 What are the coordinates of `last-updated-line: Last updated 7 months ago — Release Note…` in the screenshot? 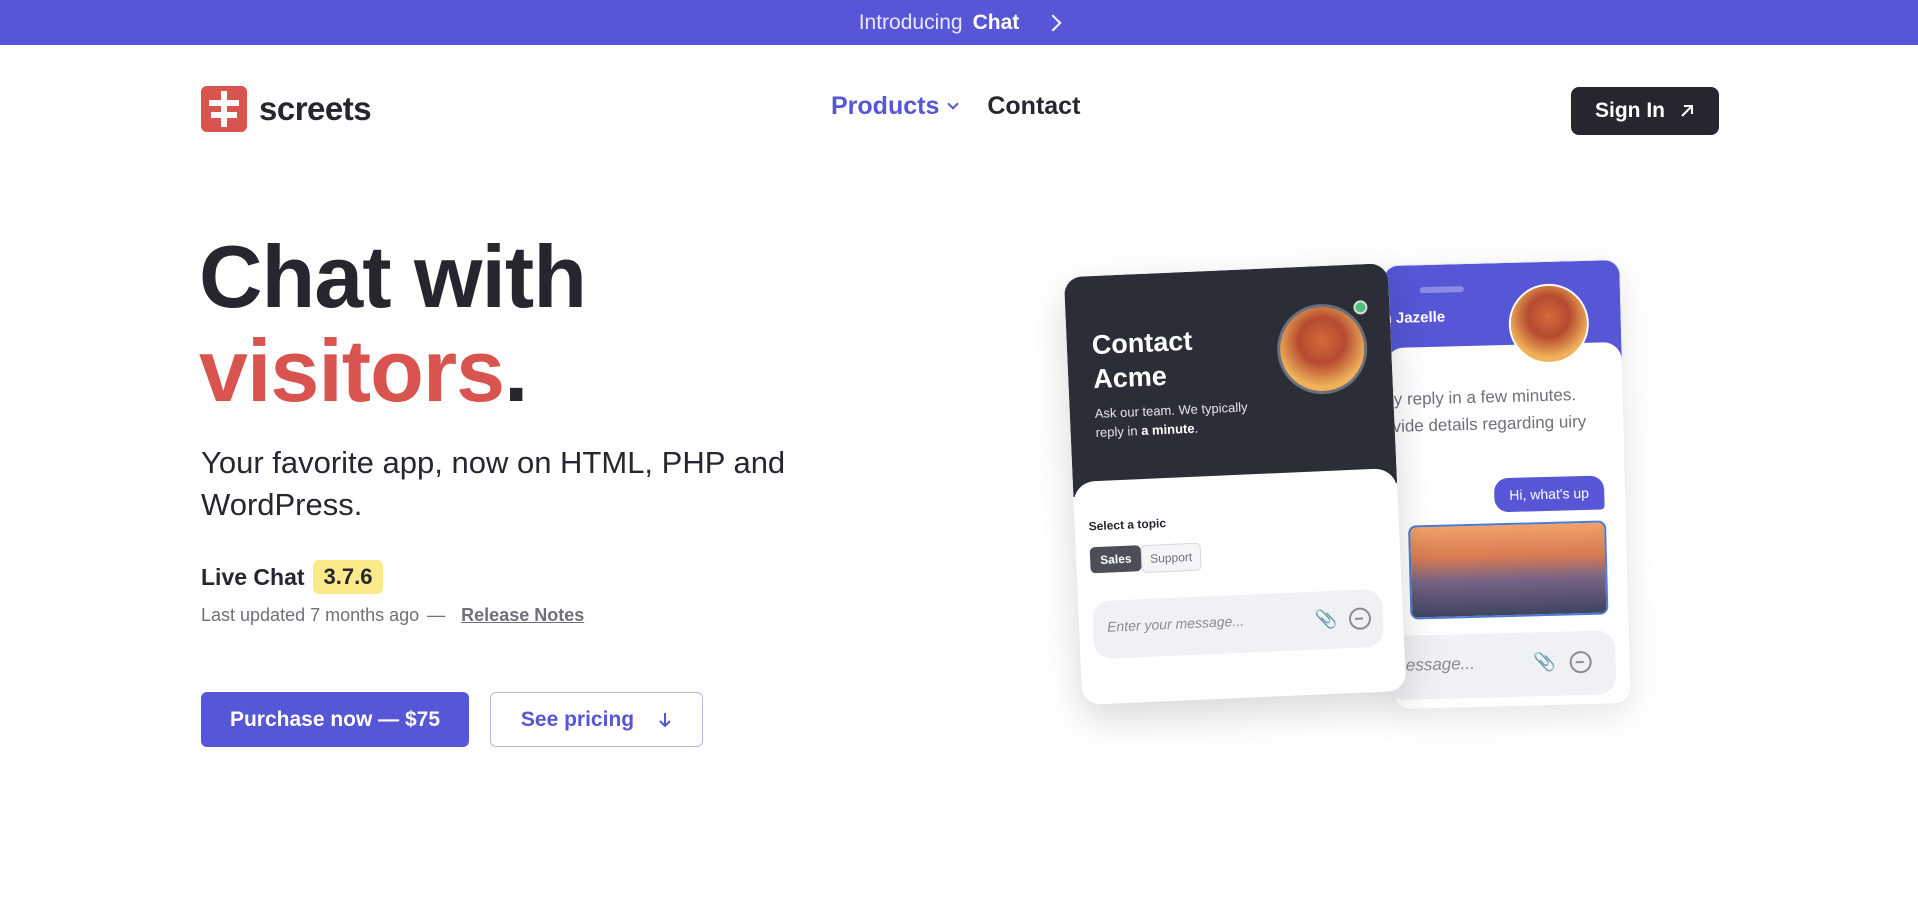 It's located at (392, 615).